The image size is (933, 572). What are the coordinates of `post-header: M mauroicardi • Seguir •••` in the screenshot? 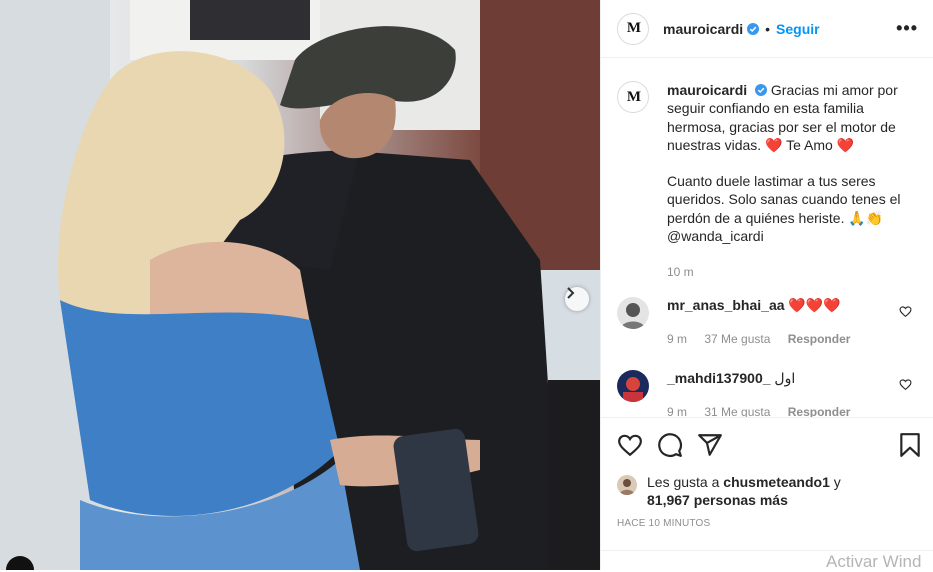 It's located at (767, 29).